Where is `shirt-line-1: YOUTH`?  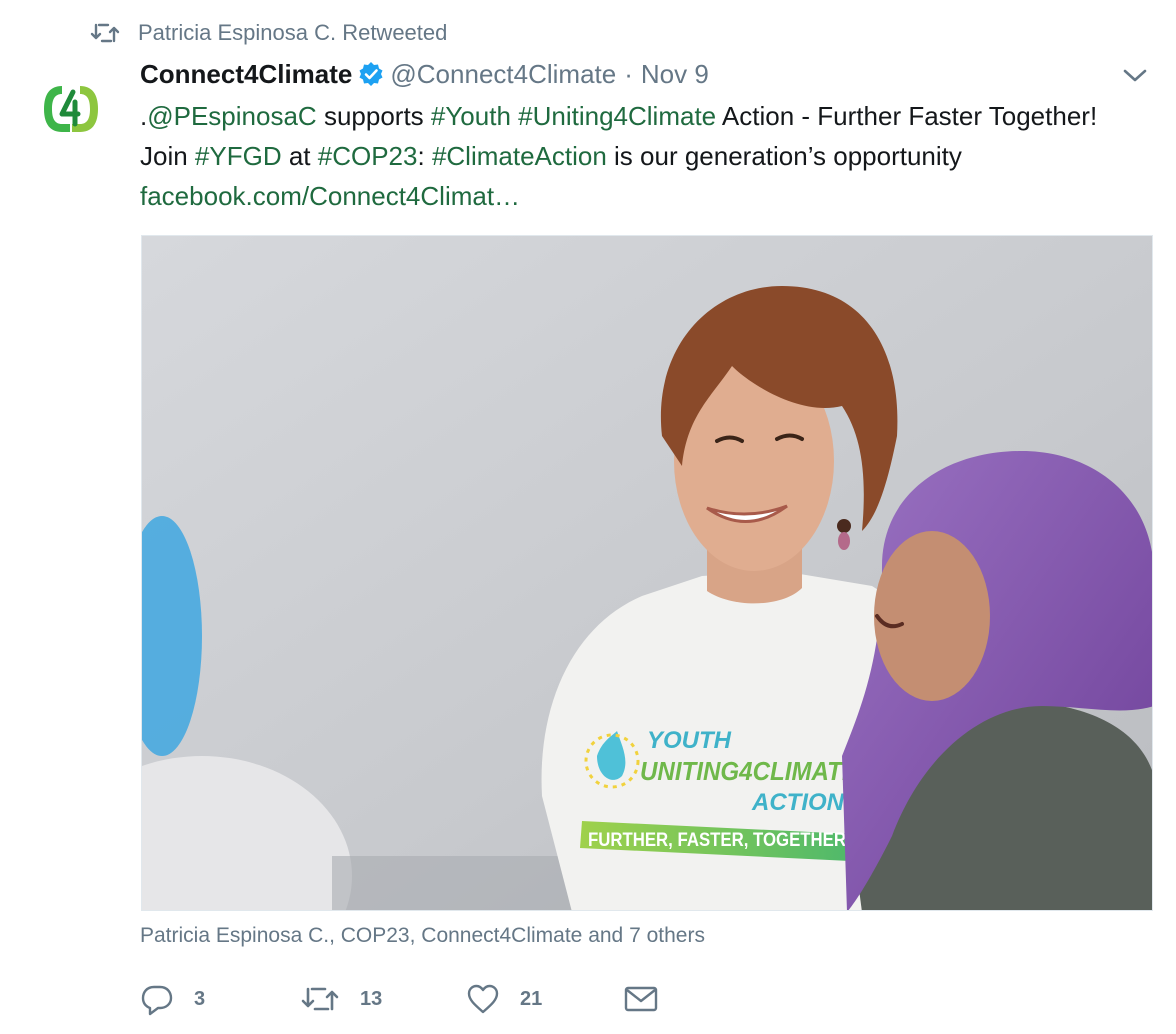
shirt-line-1: YOUTH is located at coordinates (689, 740).